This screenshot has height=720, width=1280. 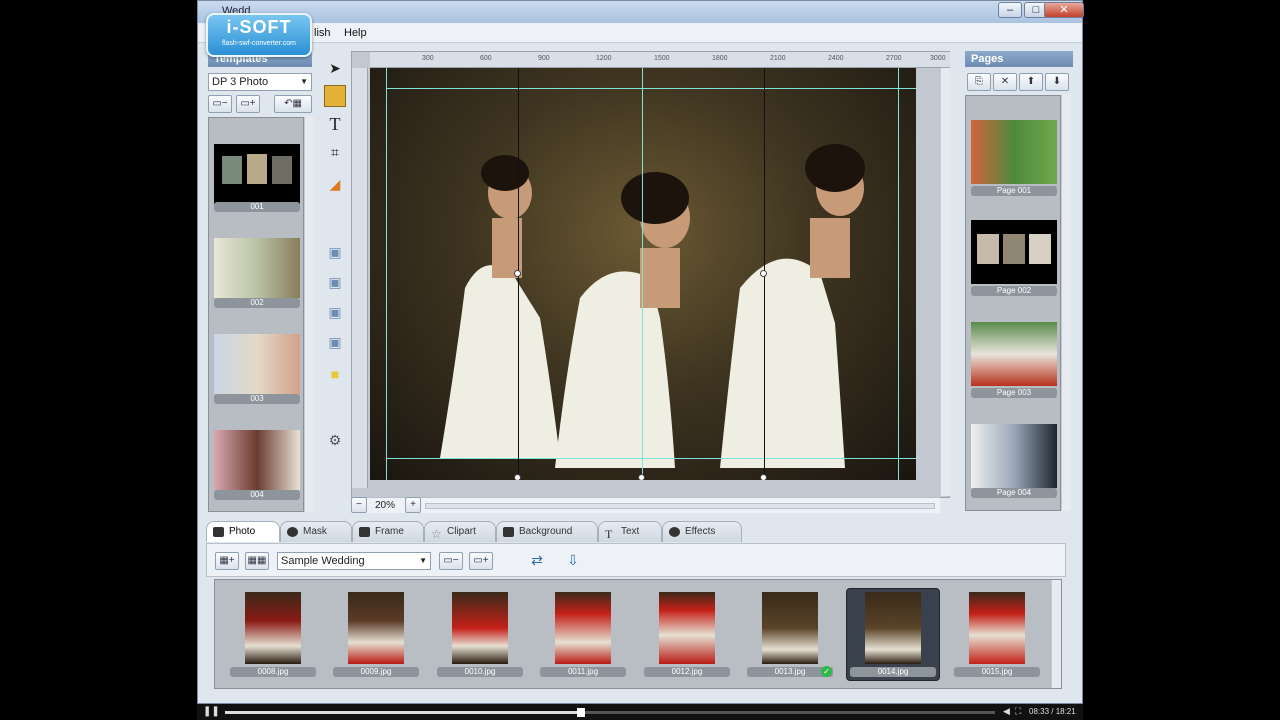 I want to click on chevron-down-icon: ▼, so click(x=304, y=81).